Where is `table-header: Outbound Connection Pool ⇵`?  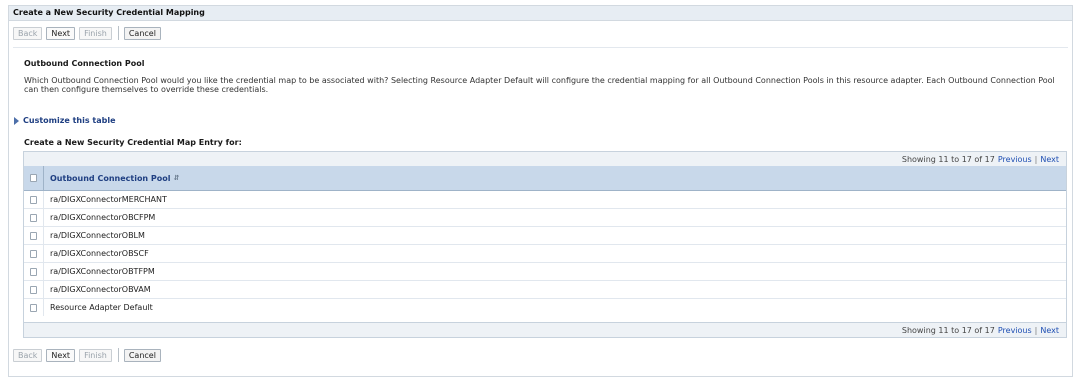 table-header: Outbound Connection Pool ⇵ is located at coordinates (545, 178).